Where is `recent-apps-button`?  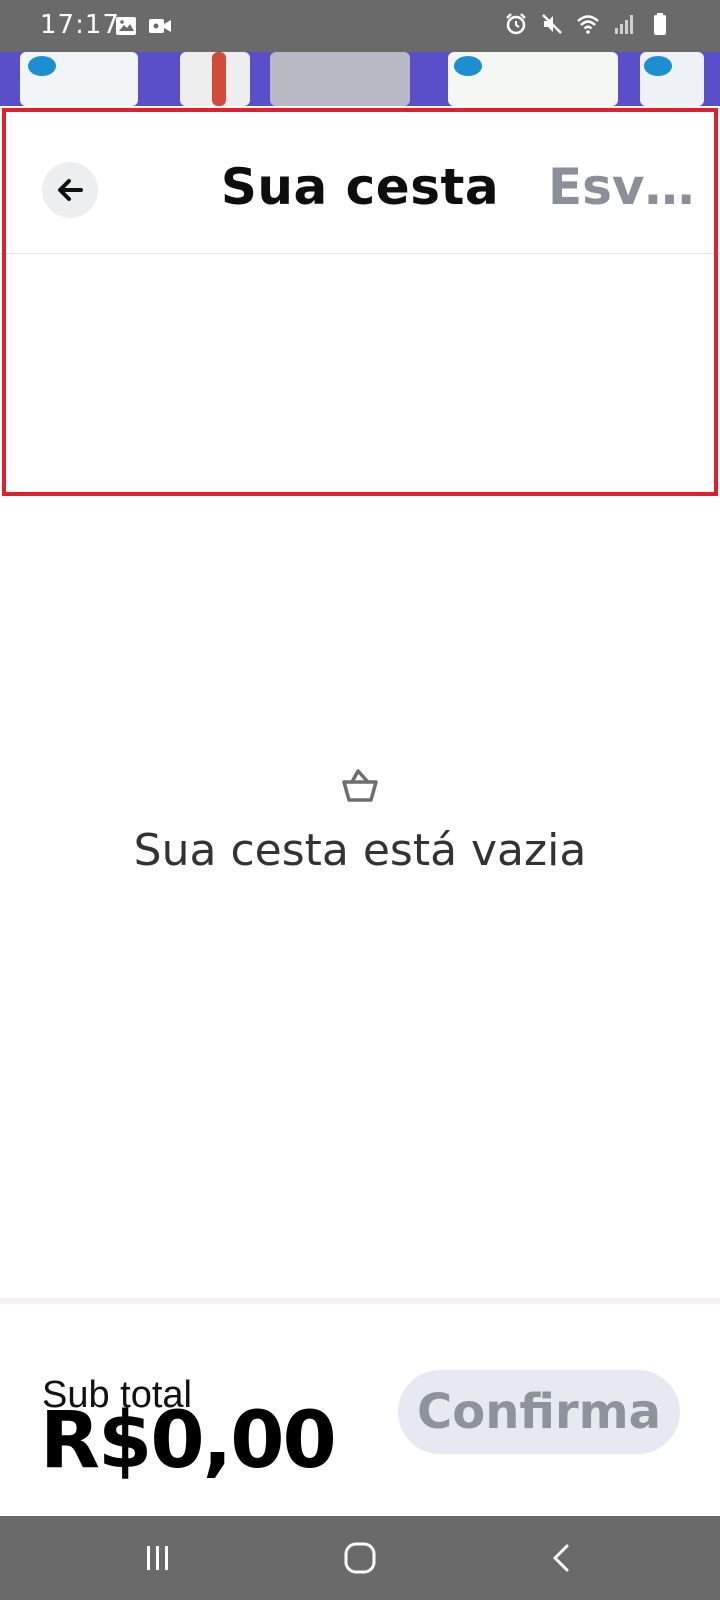
recent-apps-button is located at coordinates (158, 1558).